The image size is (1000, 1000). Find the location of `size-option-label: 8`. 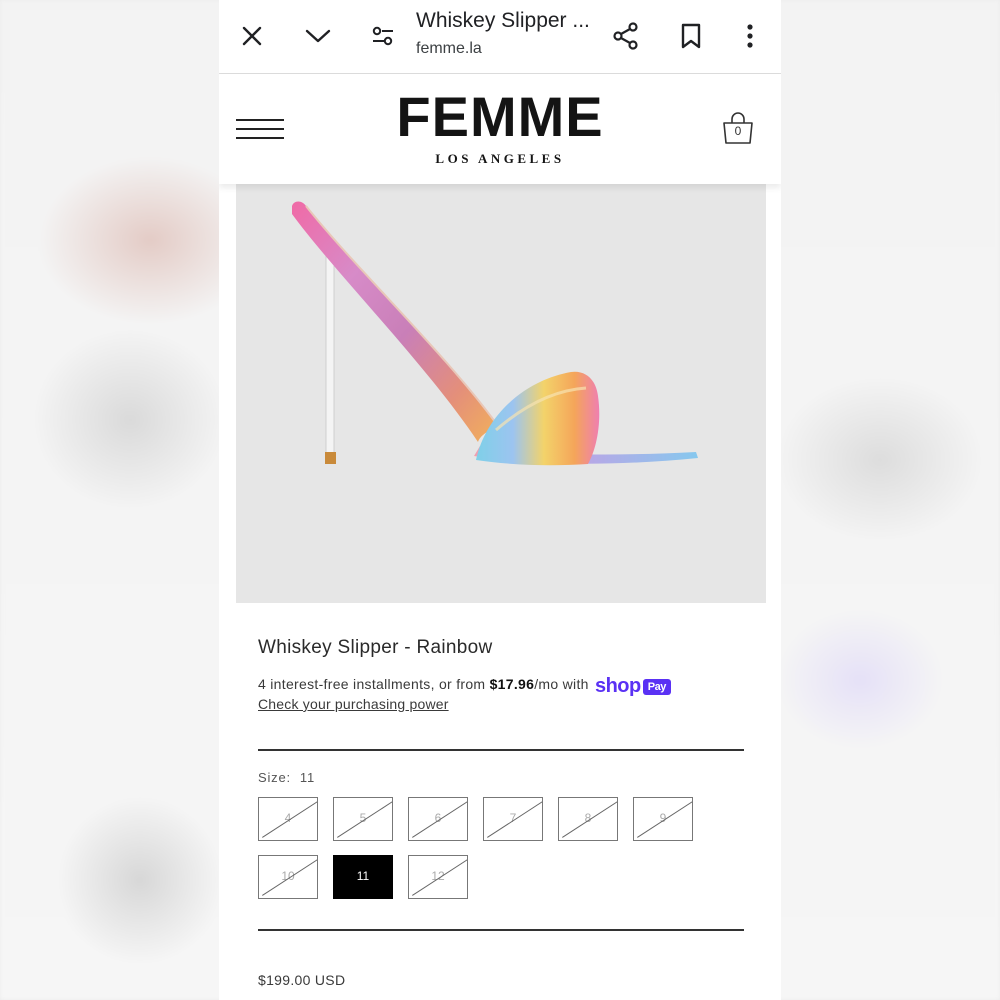

size-option-label: 8 is located at coordinates (588, 818).